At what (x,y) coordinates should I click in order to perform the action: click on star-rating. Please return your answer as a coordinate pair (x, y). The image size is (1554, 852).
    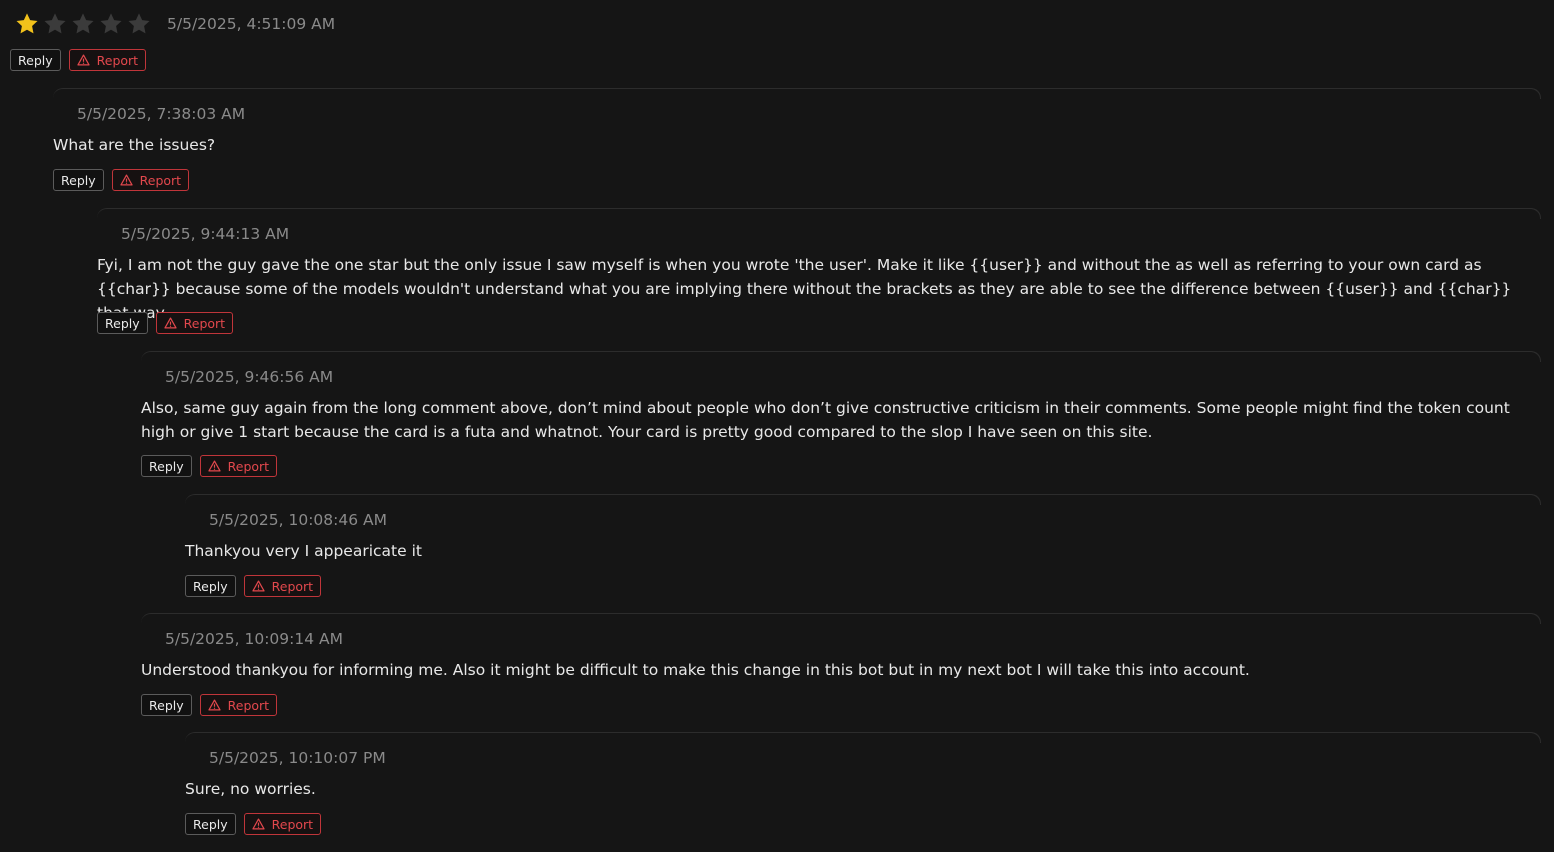
    Looking at the image, I should click on (84, 24).